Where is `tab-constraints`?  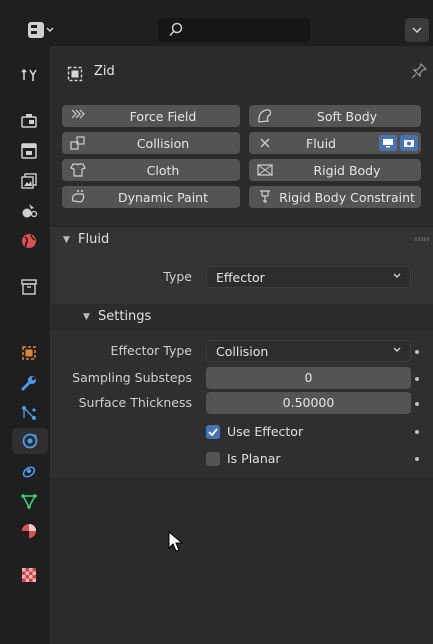 tab-constraints is located at coordinates (29, 471).